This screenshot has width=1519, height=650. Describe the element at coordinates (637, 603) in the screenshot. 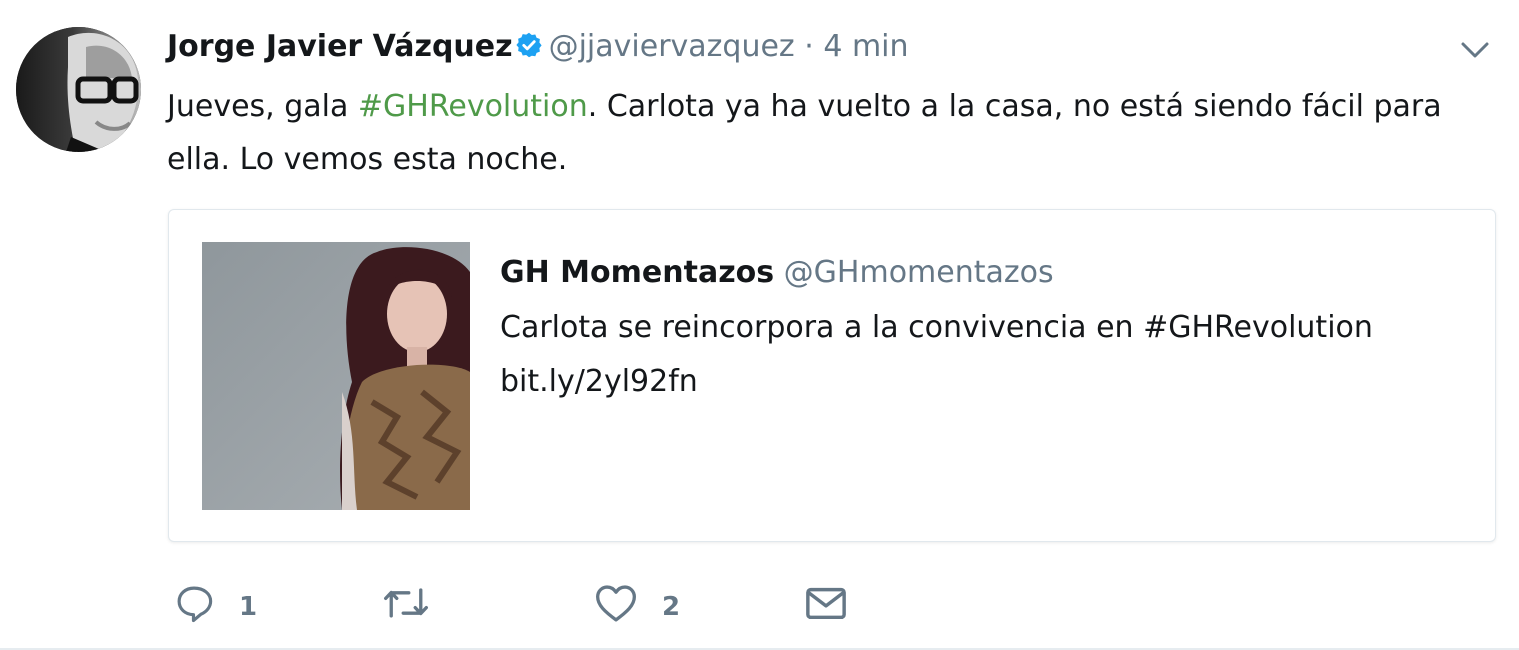

I see `like-button: 2` at that location.